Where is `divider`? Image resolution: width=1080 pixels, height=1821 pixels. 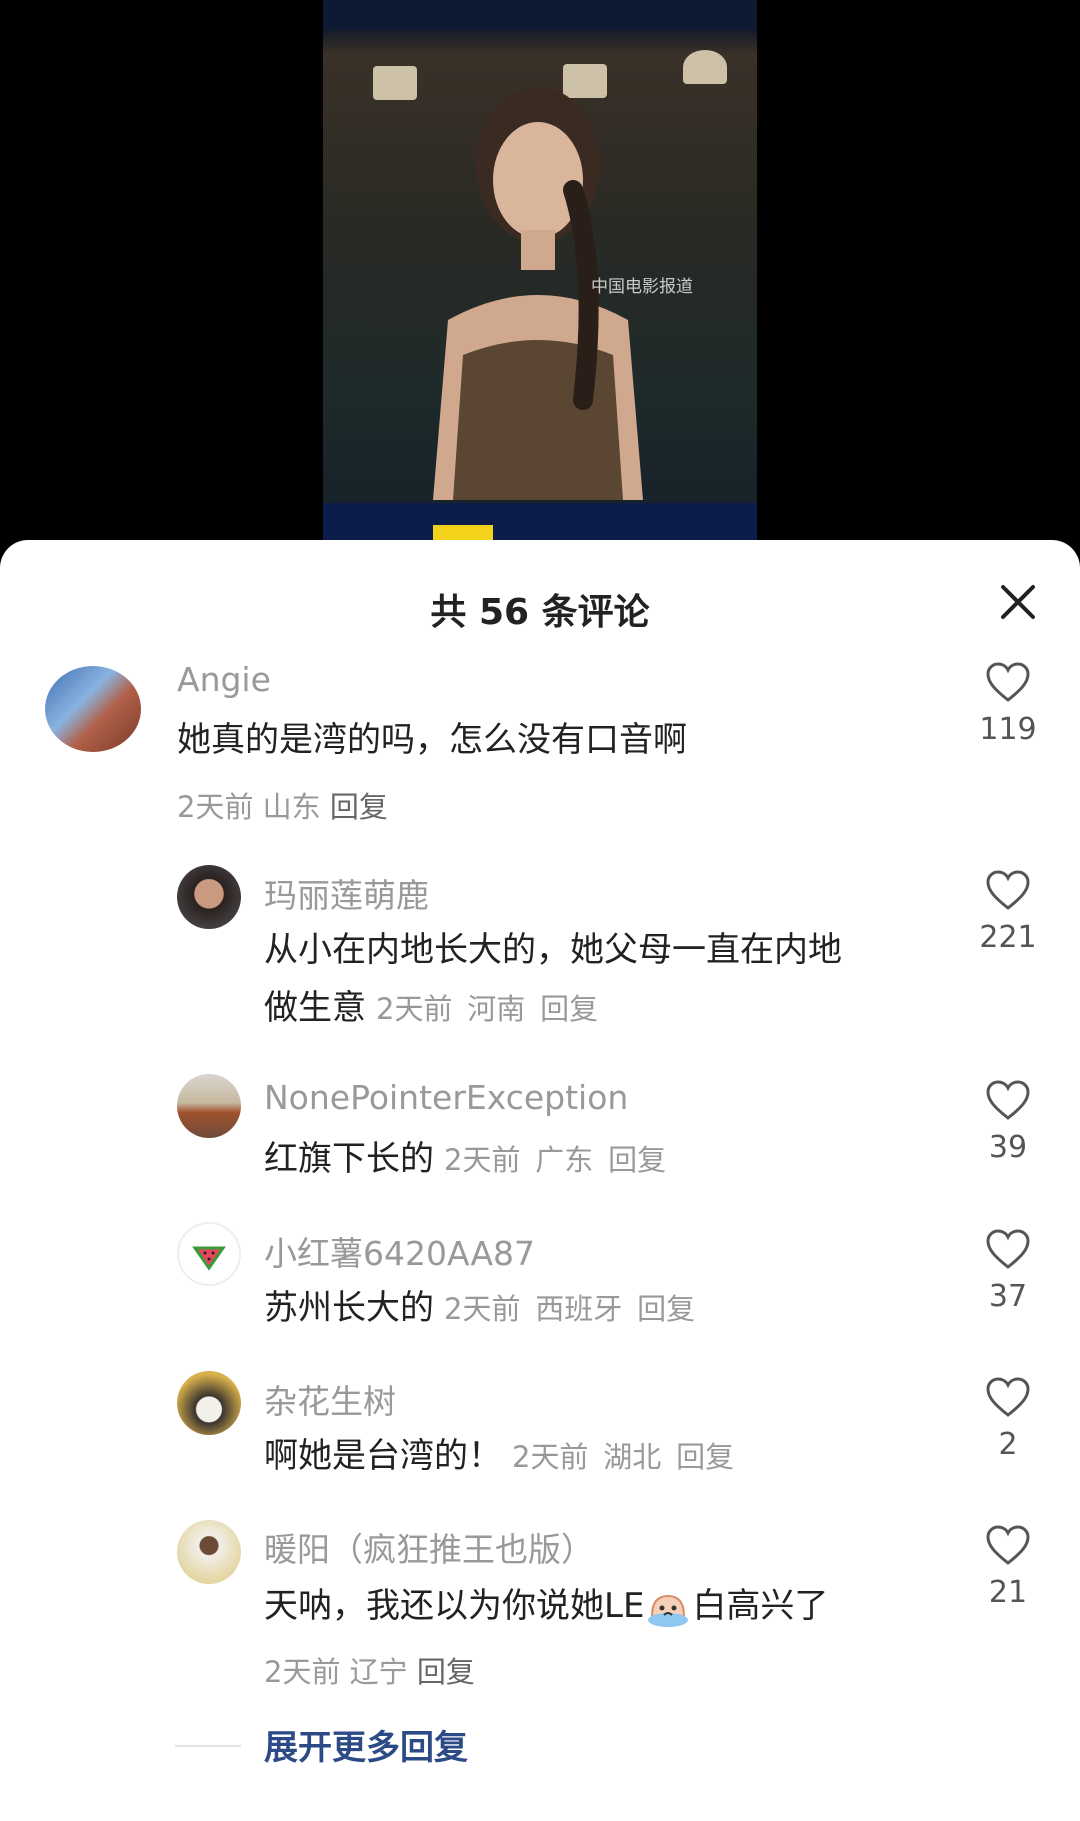
divider is located at coordinates (208, 1746).